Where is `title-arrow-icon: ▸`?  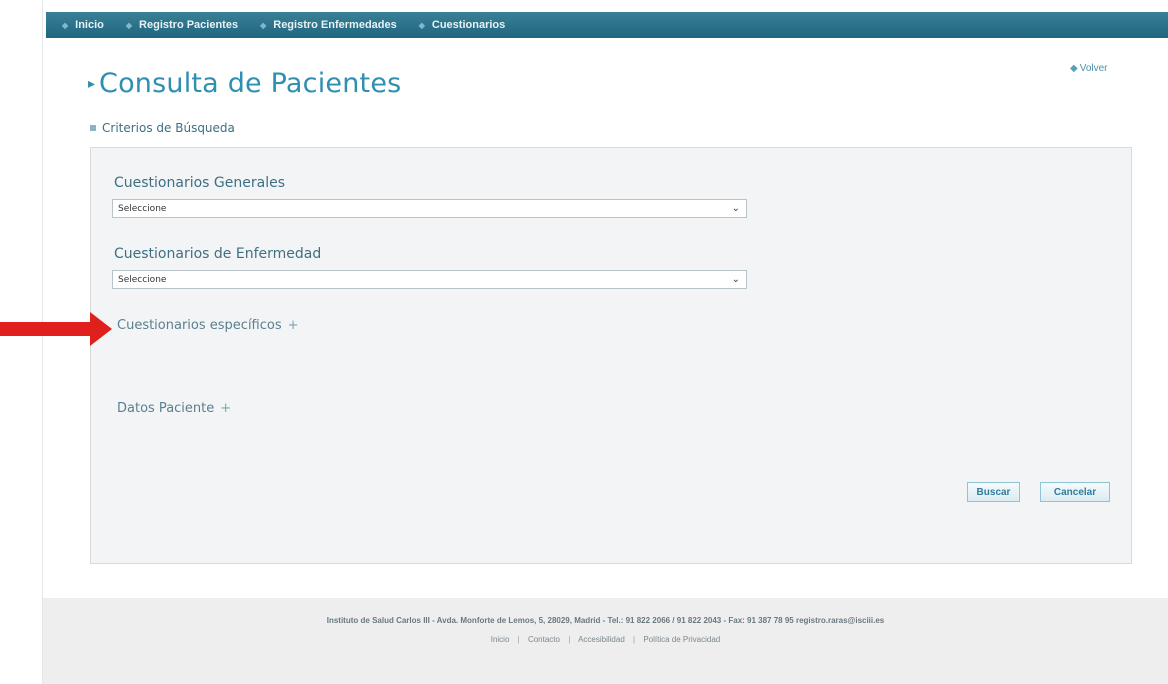
title-arrow-icon: ▸ is located at coordinates (92, 83).